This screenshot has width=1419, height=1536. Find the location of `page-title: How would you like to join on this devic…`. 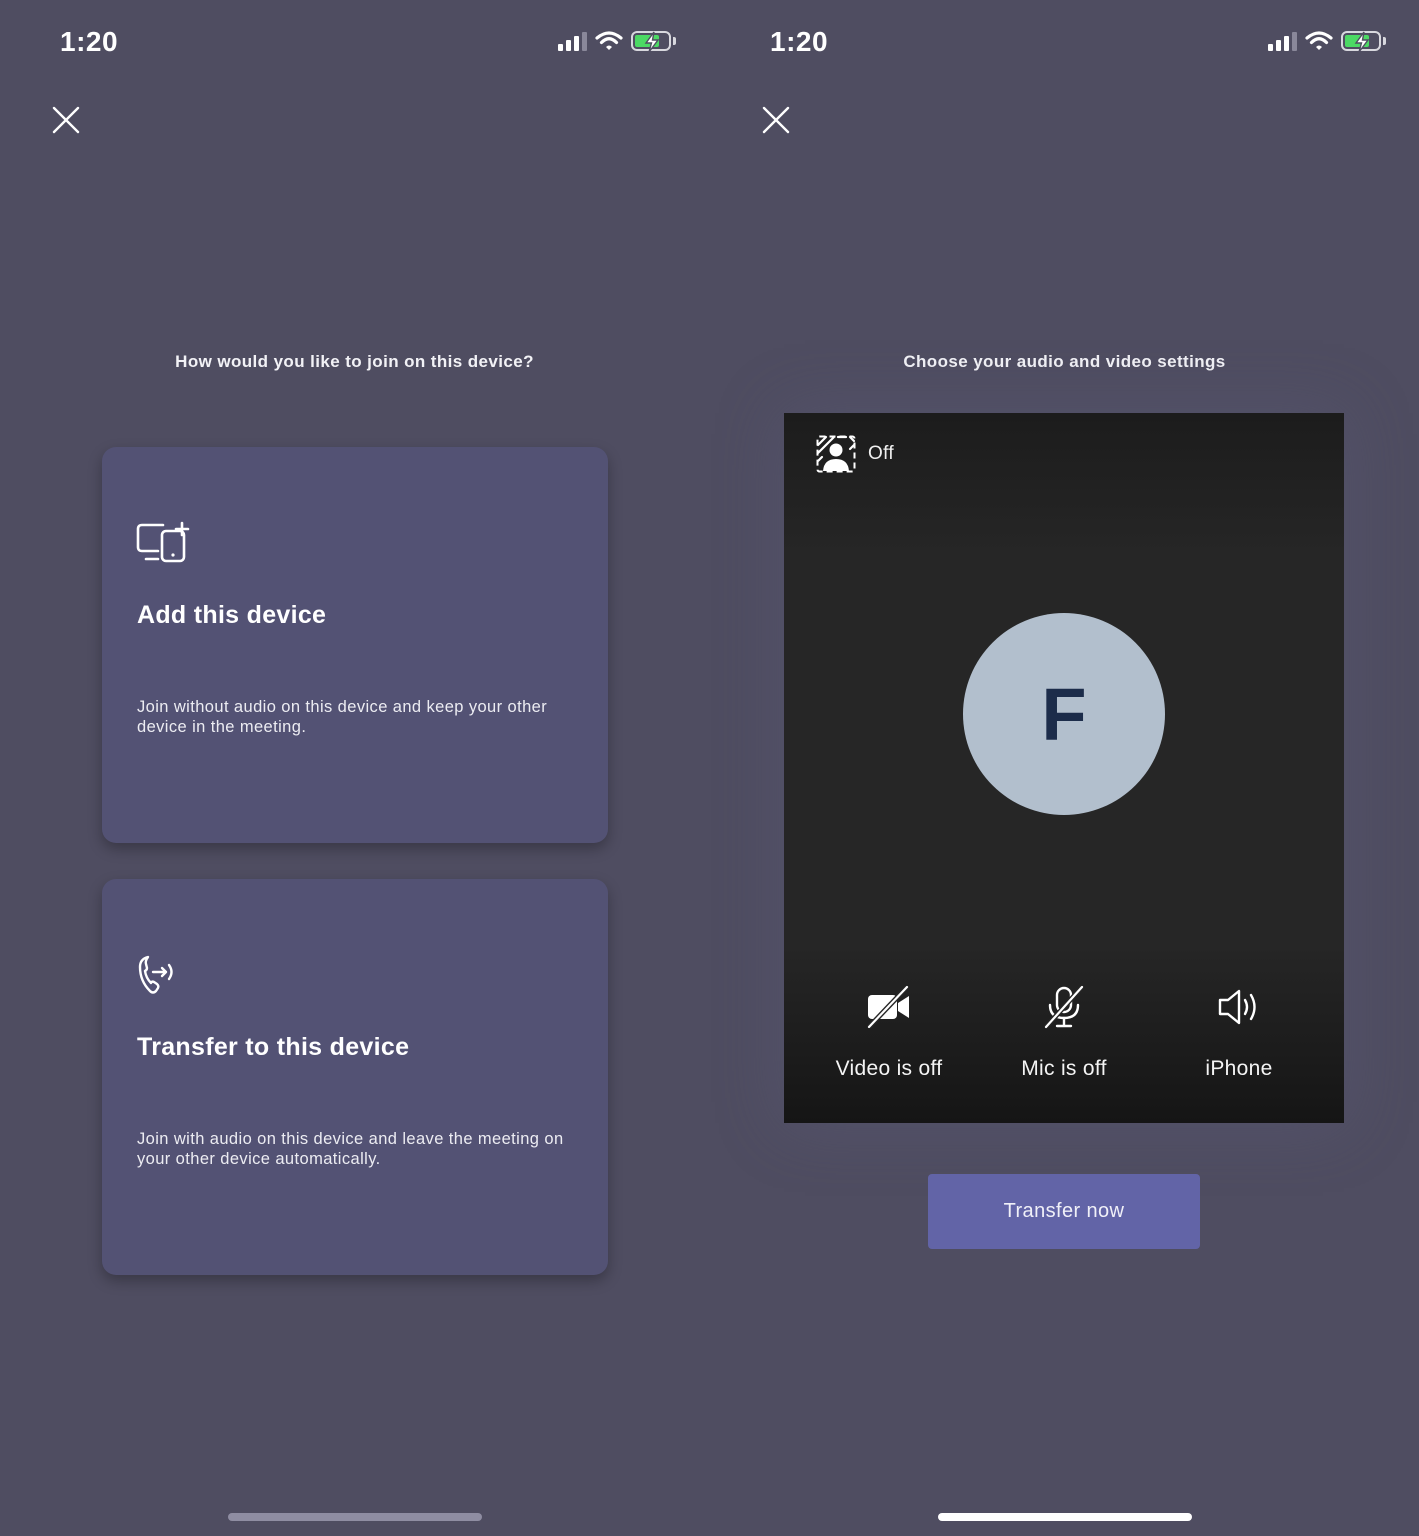

page-title: How would you like to join on this devic… is located at coordinates (354, 361).